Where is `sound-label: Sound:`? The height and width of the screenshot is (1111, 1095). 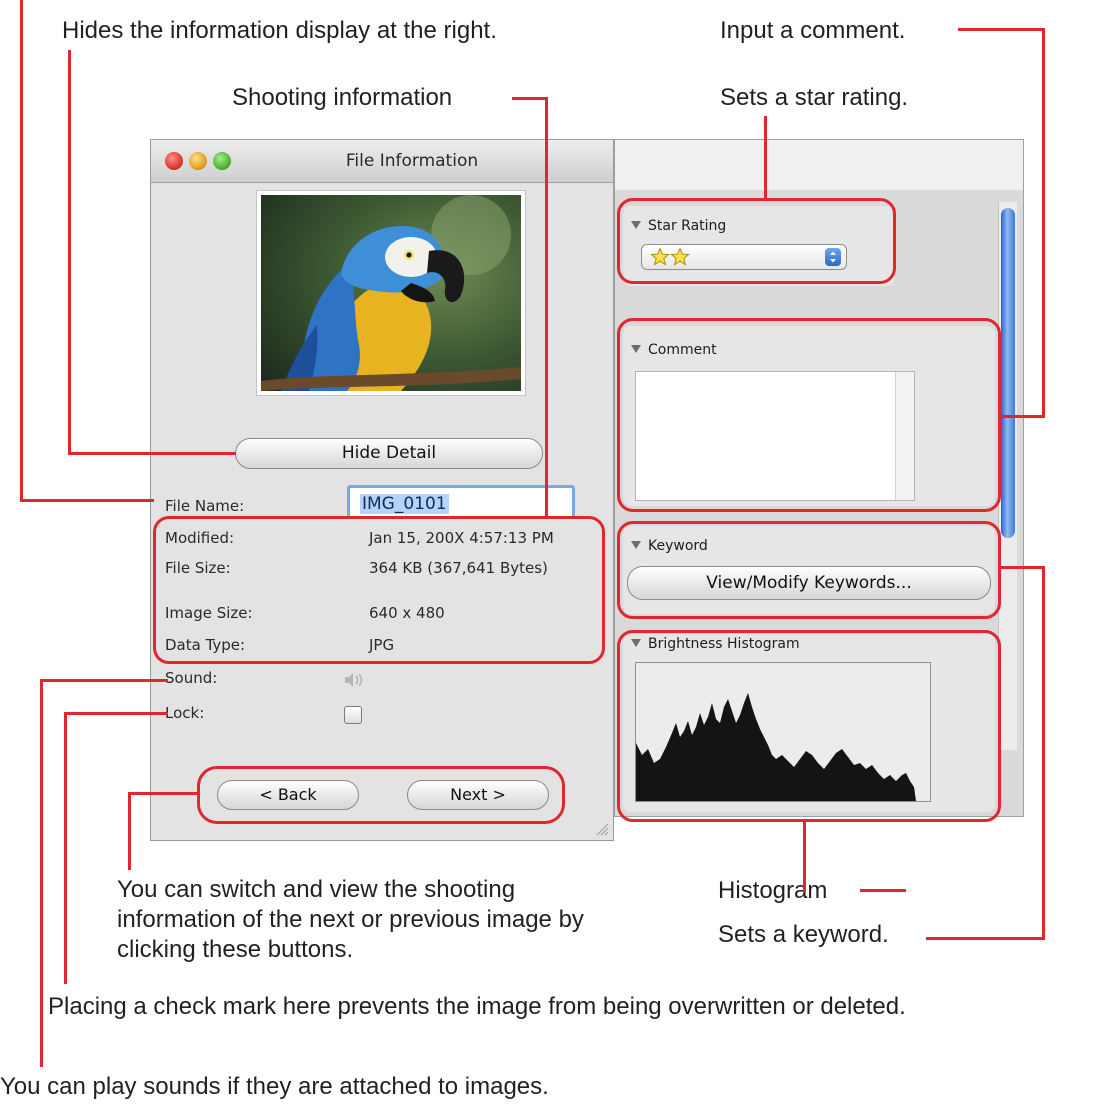 sound-label: Sound: is located at coordinates (191, 678).